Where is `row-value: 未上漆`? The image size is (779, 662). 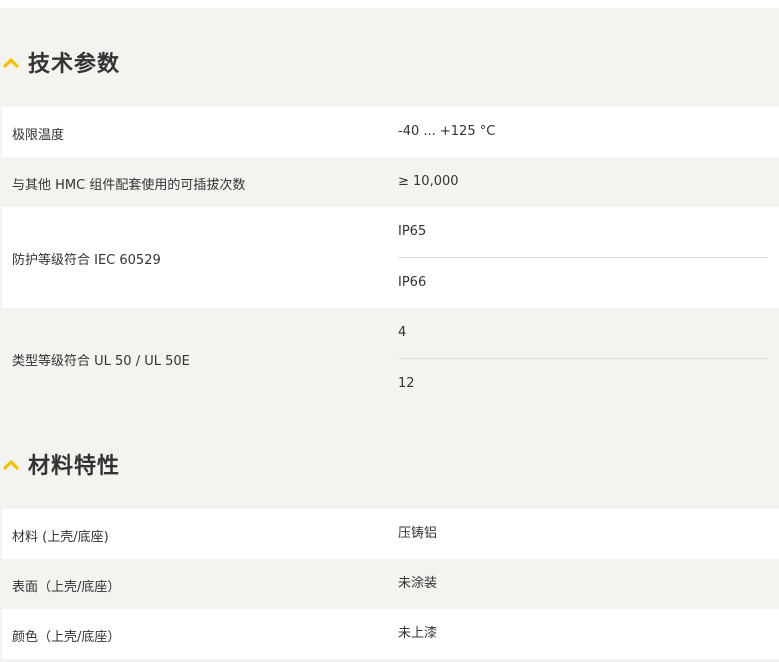
row-value: 未上漆 is located at coordinates (418, 633).